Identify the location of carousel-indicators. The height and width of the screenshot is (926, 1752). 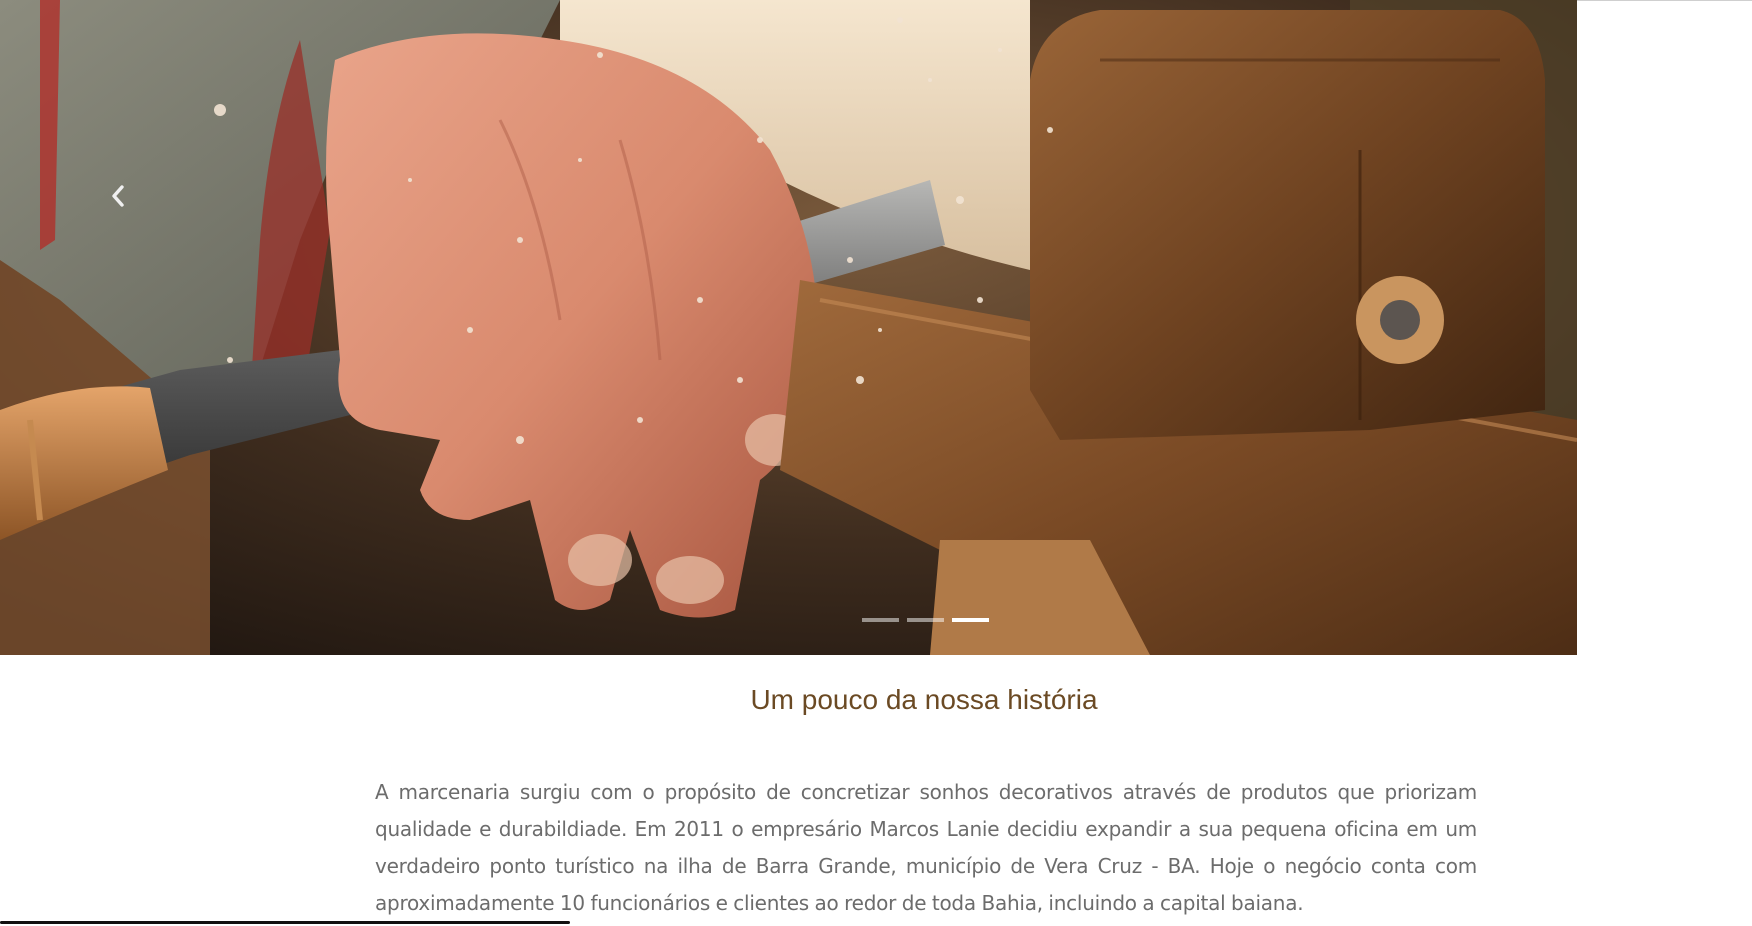
(925, 620).